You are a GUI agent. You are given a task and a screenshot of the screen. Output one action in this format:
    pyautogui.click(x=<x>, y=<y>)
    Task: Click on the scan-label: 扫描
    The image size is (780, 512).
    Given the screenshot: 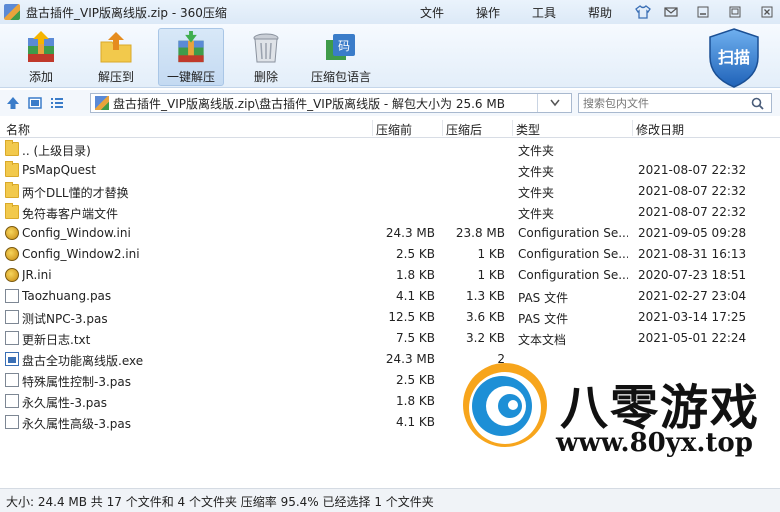 What is the action you would take?
    pyautogui.click(x=733, y=57)
    